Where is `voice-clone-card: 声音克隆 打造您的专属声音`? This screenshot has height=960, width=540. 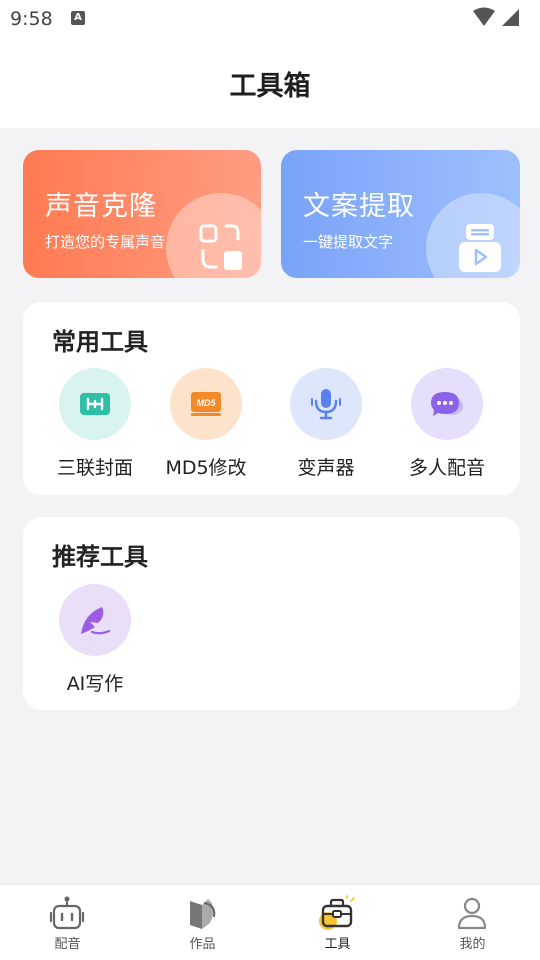 voice-clone-card: 声音克隆 打造您的专属声音 is located at coordinates (142, 214).